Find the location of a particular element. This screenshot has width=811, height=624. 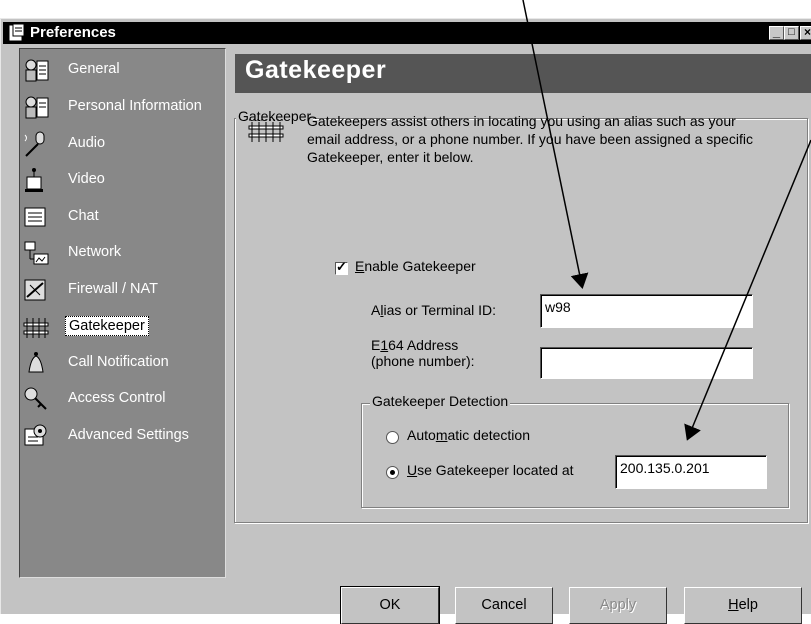

sidebar-item-general: General is located at coordinates (122, 70).